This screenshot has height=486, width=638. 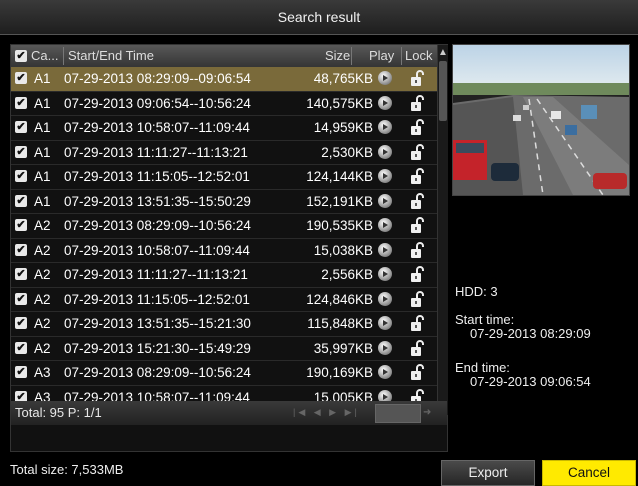 What do you see at coordinates (21, 56) in the screenshot?
I see `select-all-checkbox: ✔` at bounding box center [21, 56].